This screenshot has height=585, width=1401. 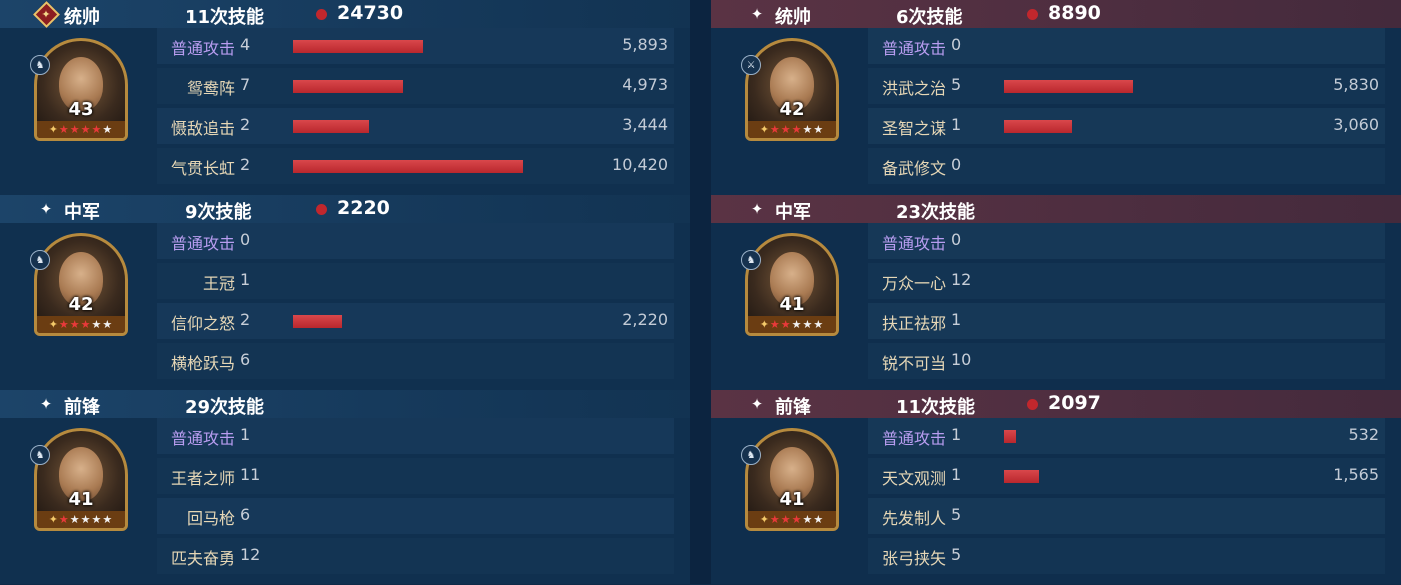 What do you see at coordinates (913, 168) in the screenshot?
I see `skill-name: 备武修文` at bounding box center [913, 168].